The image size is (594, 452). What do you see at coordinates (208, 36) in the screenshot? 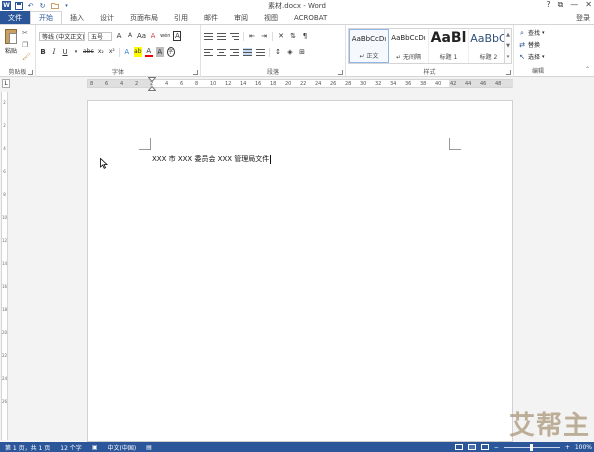
I see `bullets-icon` at bounding box center [208, 36].